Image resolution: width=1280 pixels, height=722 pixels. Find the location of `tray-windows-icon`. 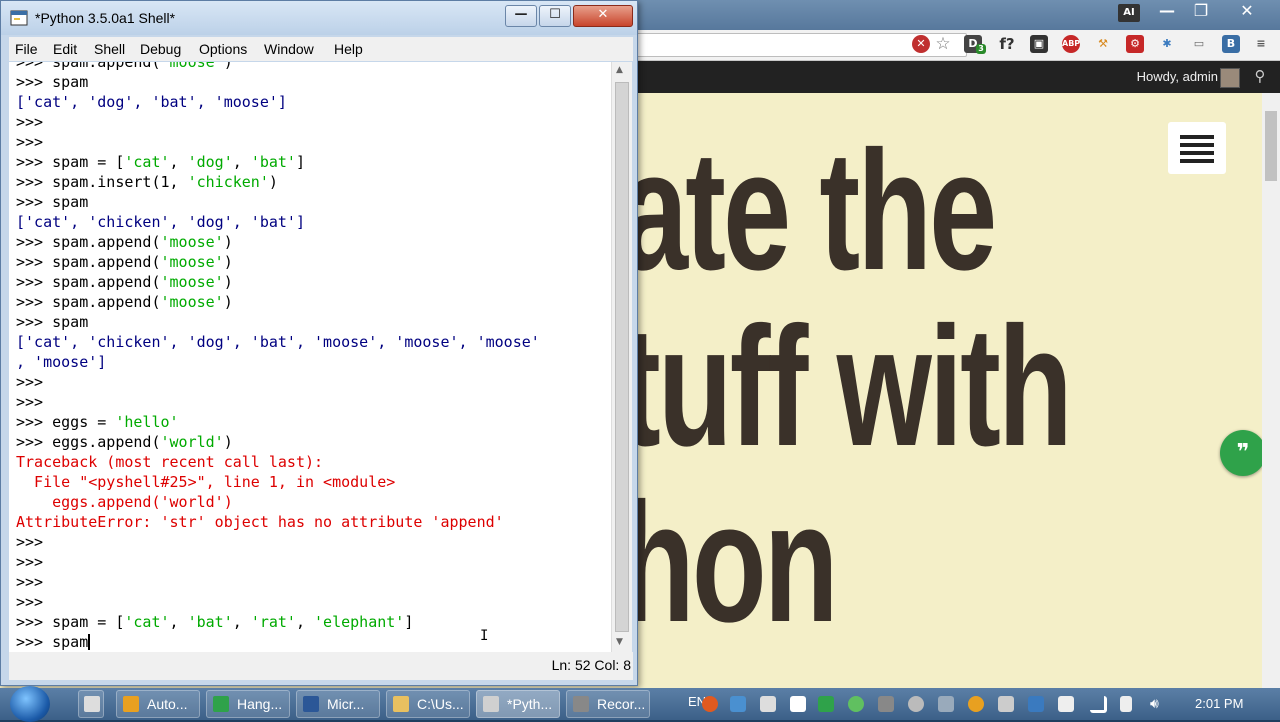

tray-windows-icon is located at coordinates (1066, 704).